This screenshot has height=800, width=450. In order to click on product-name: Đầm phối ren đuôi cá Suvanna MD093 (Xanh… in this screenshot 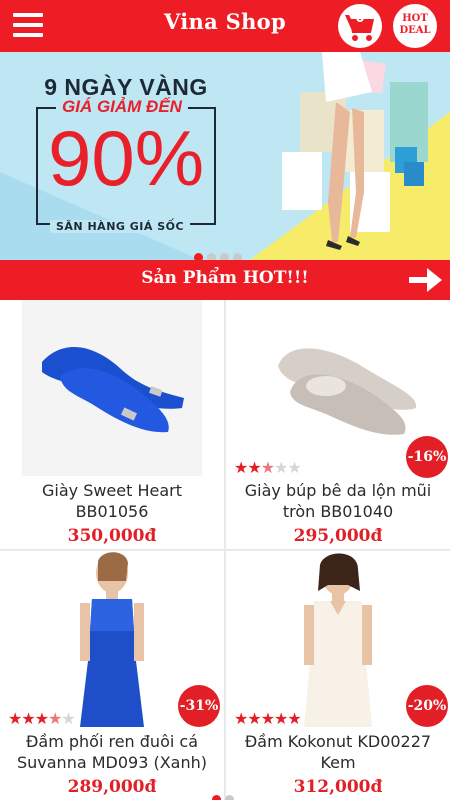, I will do `click(112, 752)`.